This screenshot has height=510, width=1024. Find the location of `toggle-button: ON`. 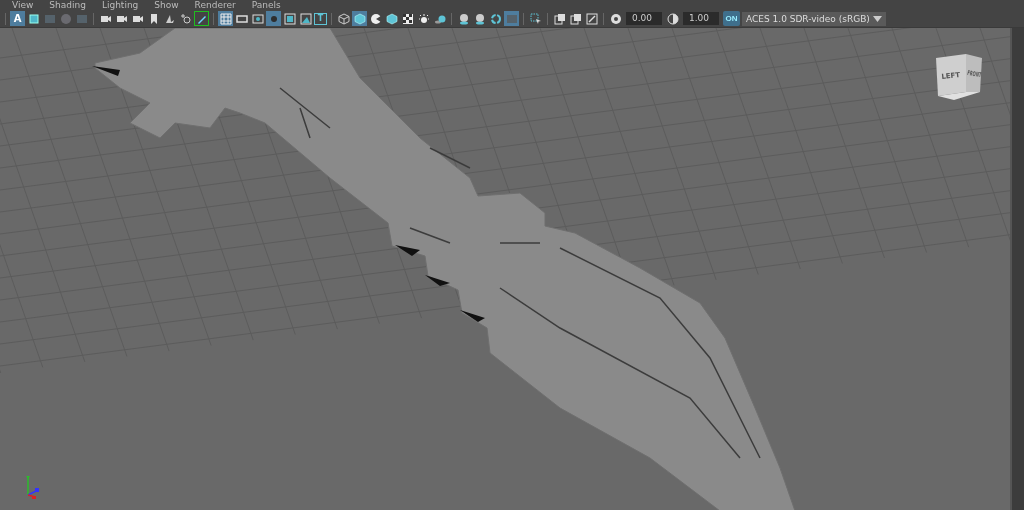

toggle-button: ON is located at coordinates (731, 18).